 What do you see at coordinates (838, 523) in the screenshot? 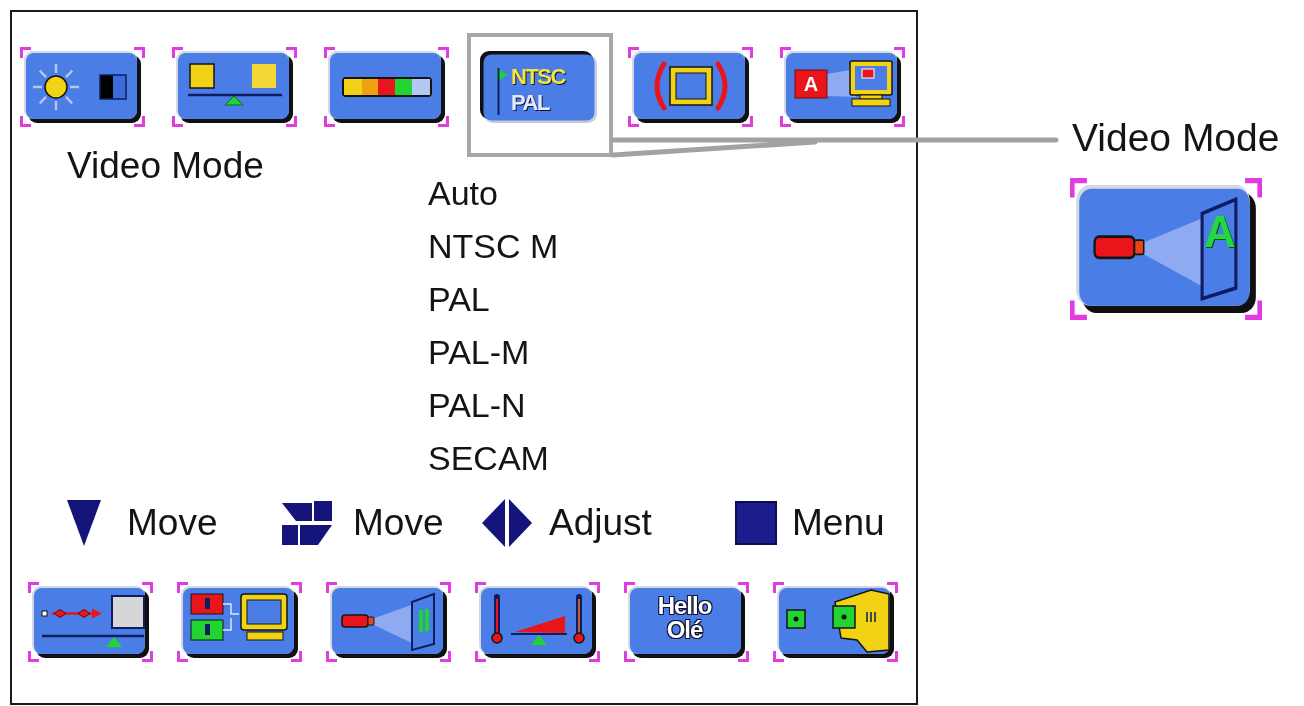
I see `hint-label: Menu` at bounding box center [838, 523].